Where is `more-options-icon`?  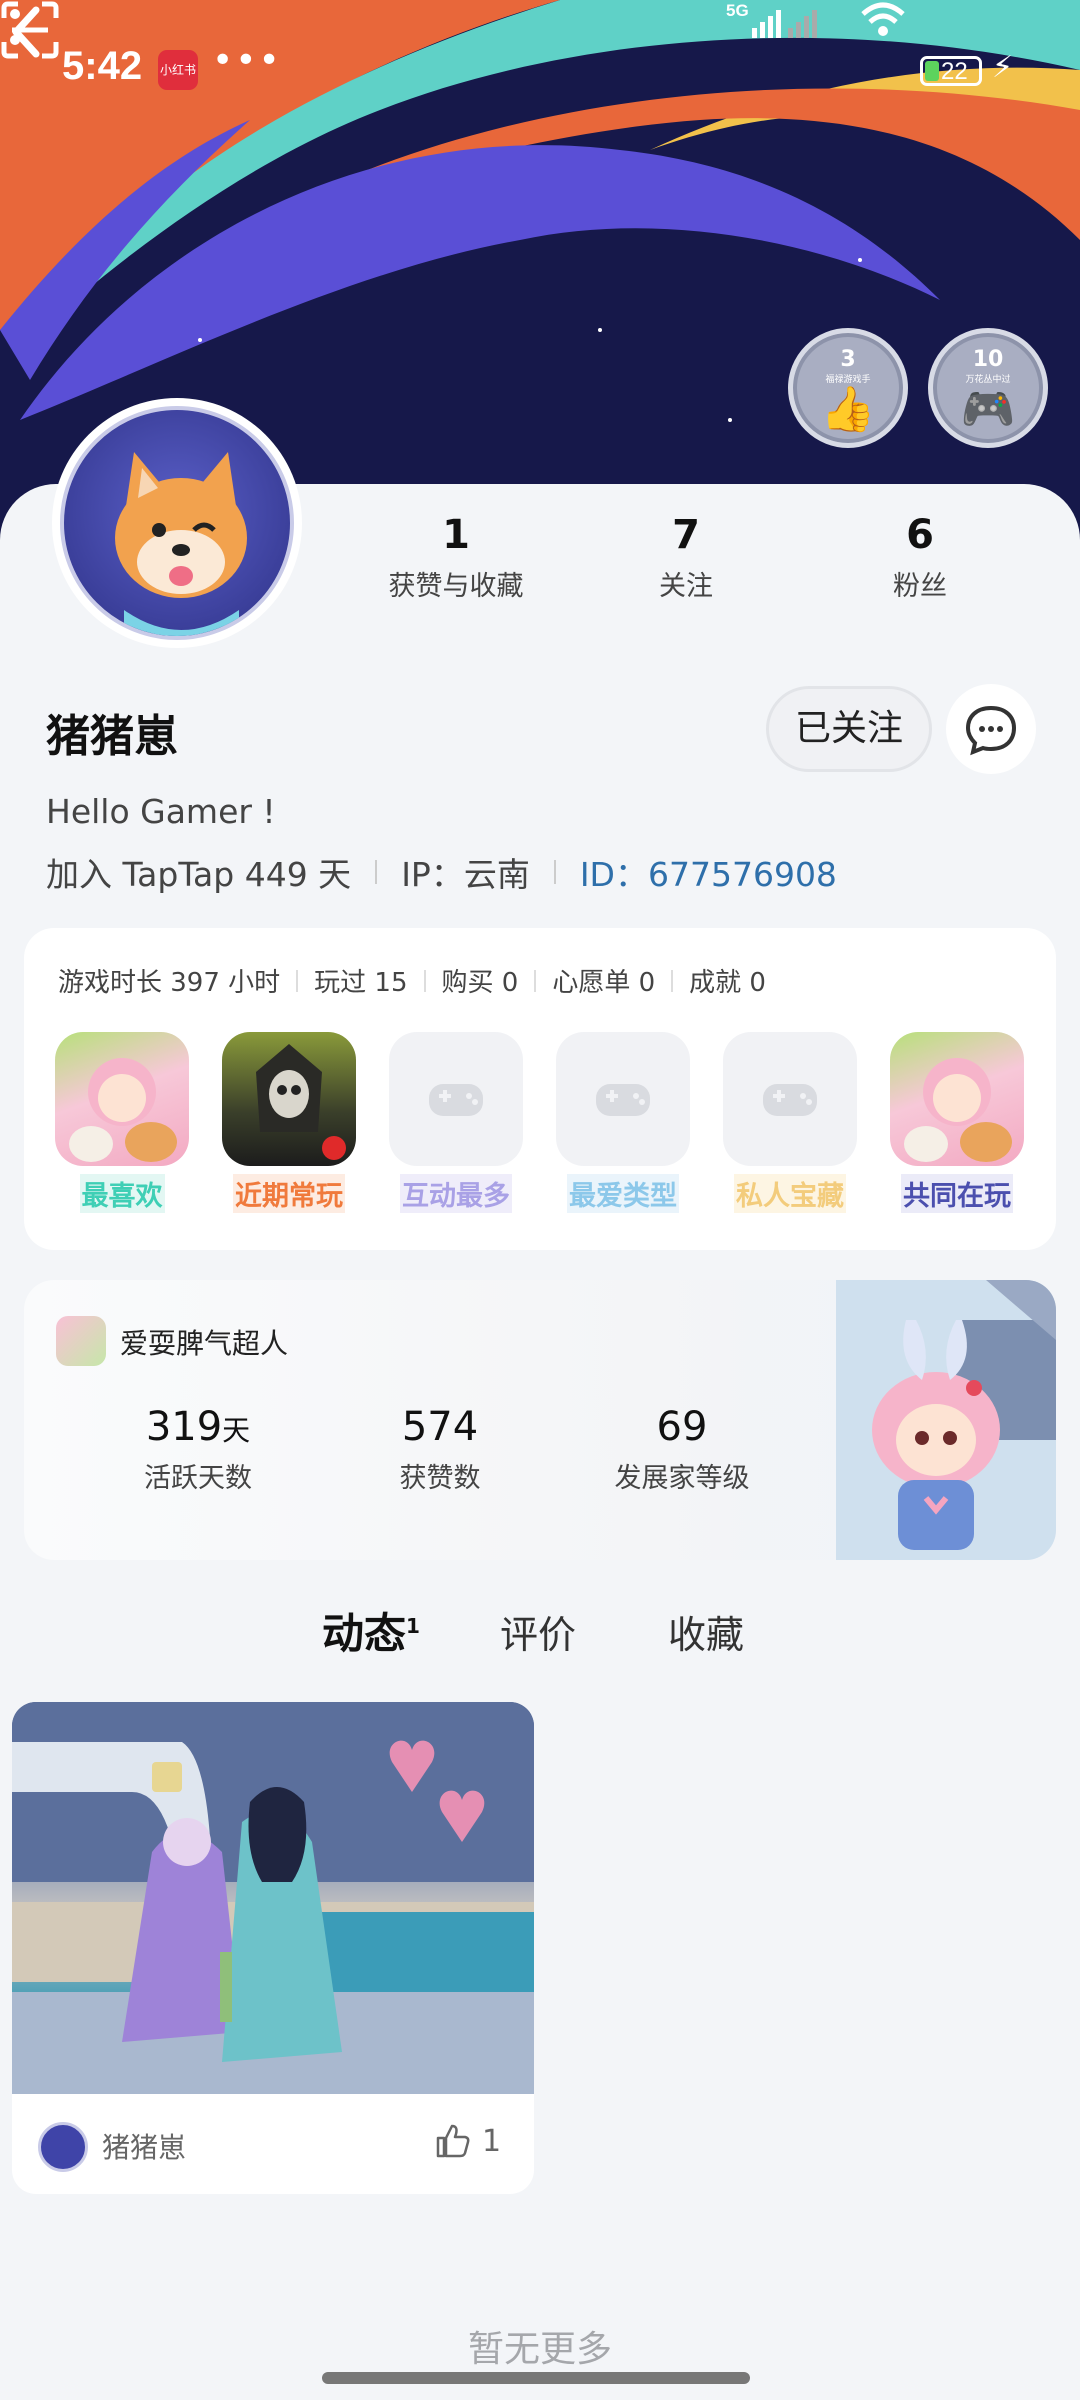
more-options-icon is located at coordinates (15, 28).